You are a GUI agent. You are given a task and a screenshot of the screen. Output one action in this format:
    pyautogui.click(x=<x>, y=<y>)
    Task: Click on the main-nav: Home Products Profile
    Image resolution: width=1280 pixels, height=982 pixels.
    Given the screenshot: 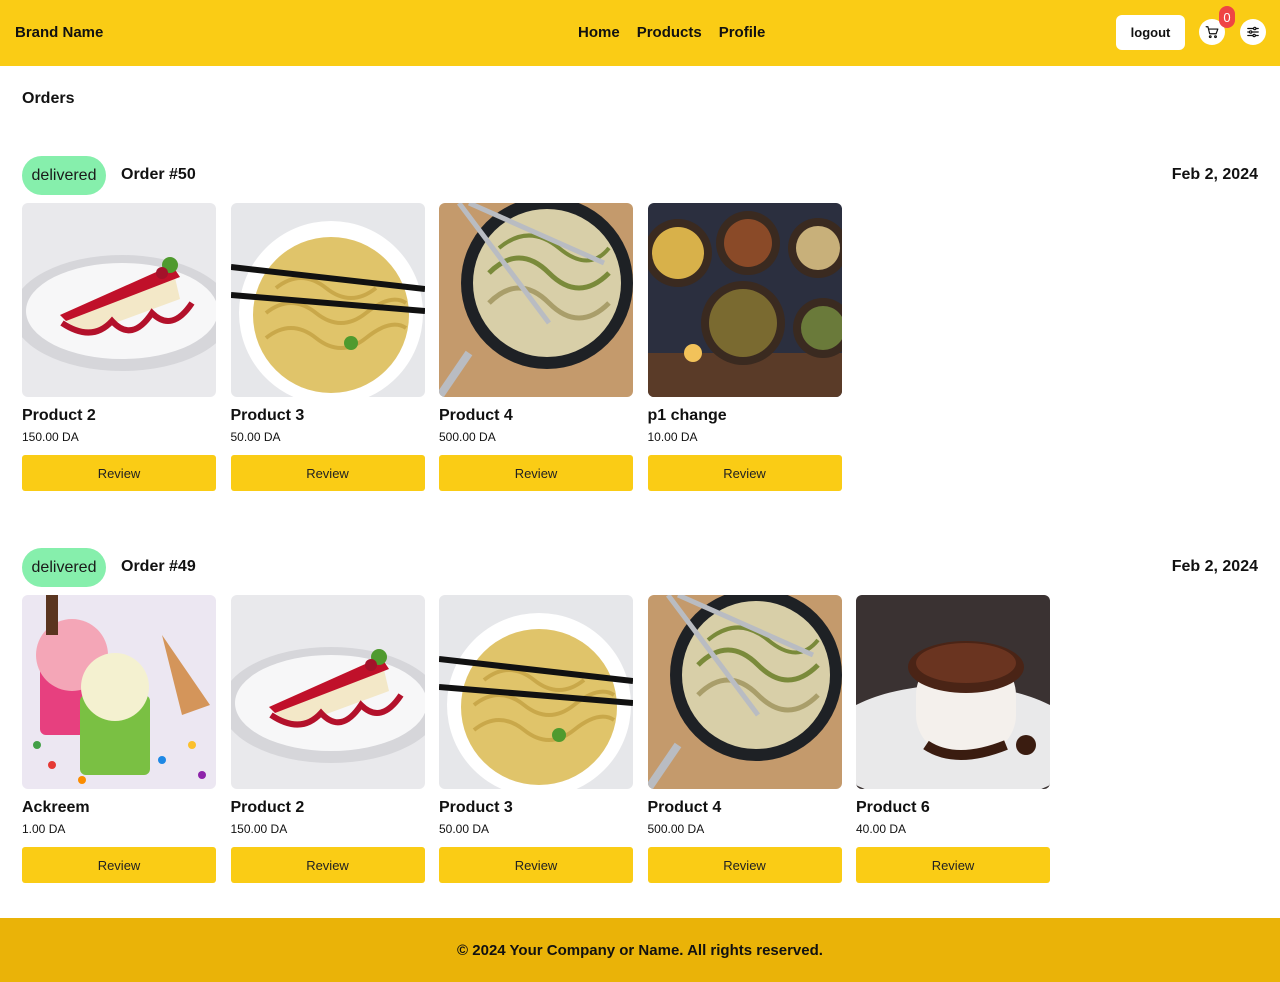 What is the action you would take?
    pyautogui.click(x=671, y=32)
    